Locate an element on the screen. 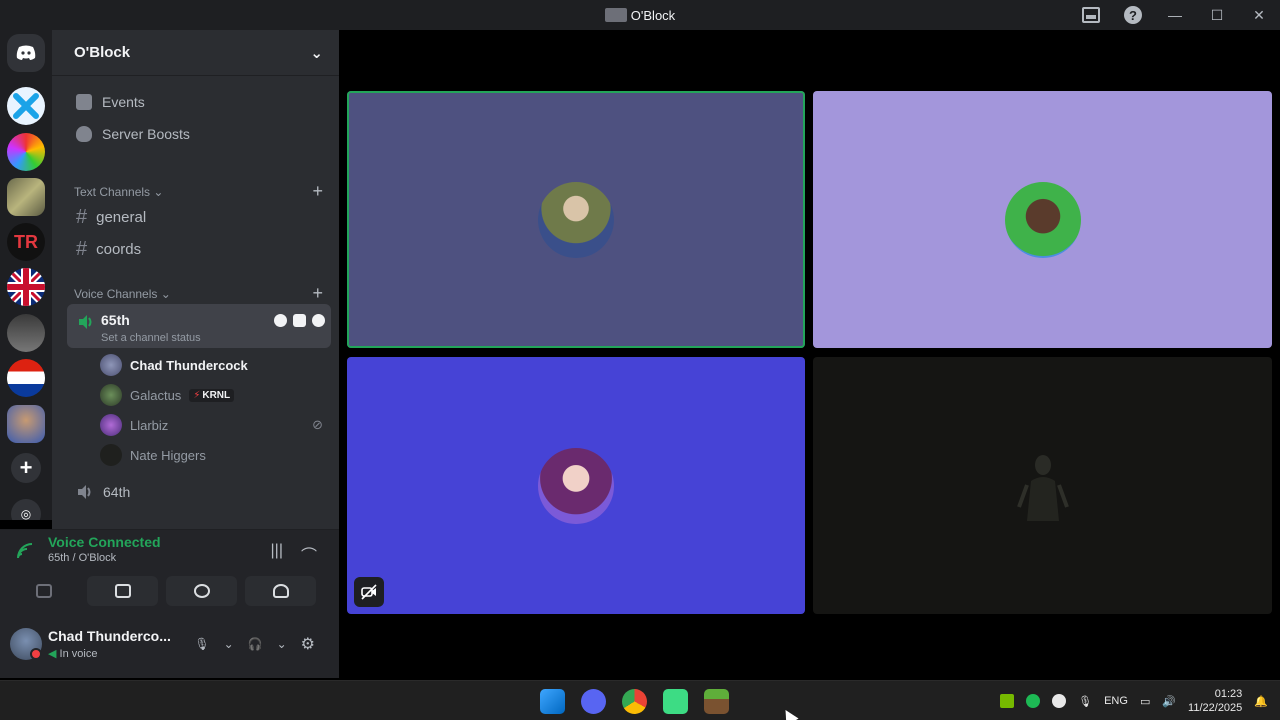 The width and height of the screenshot is (1280, 720). member-name: Galactus is located at coordinates (156, 395).